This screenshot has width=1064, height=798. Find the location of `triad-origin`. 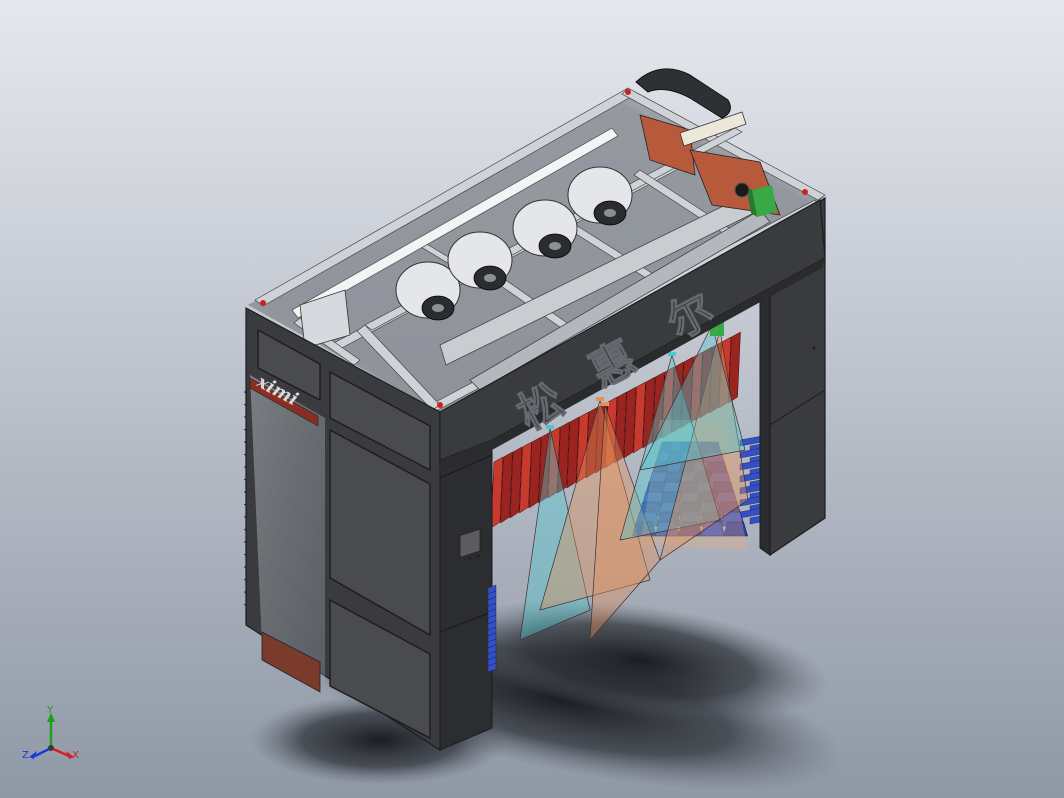

triad-origin is located at coordinates (51, 748).